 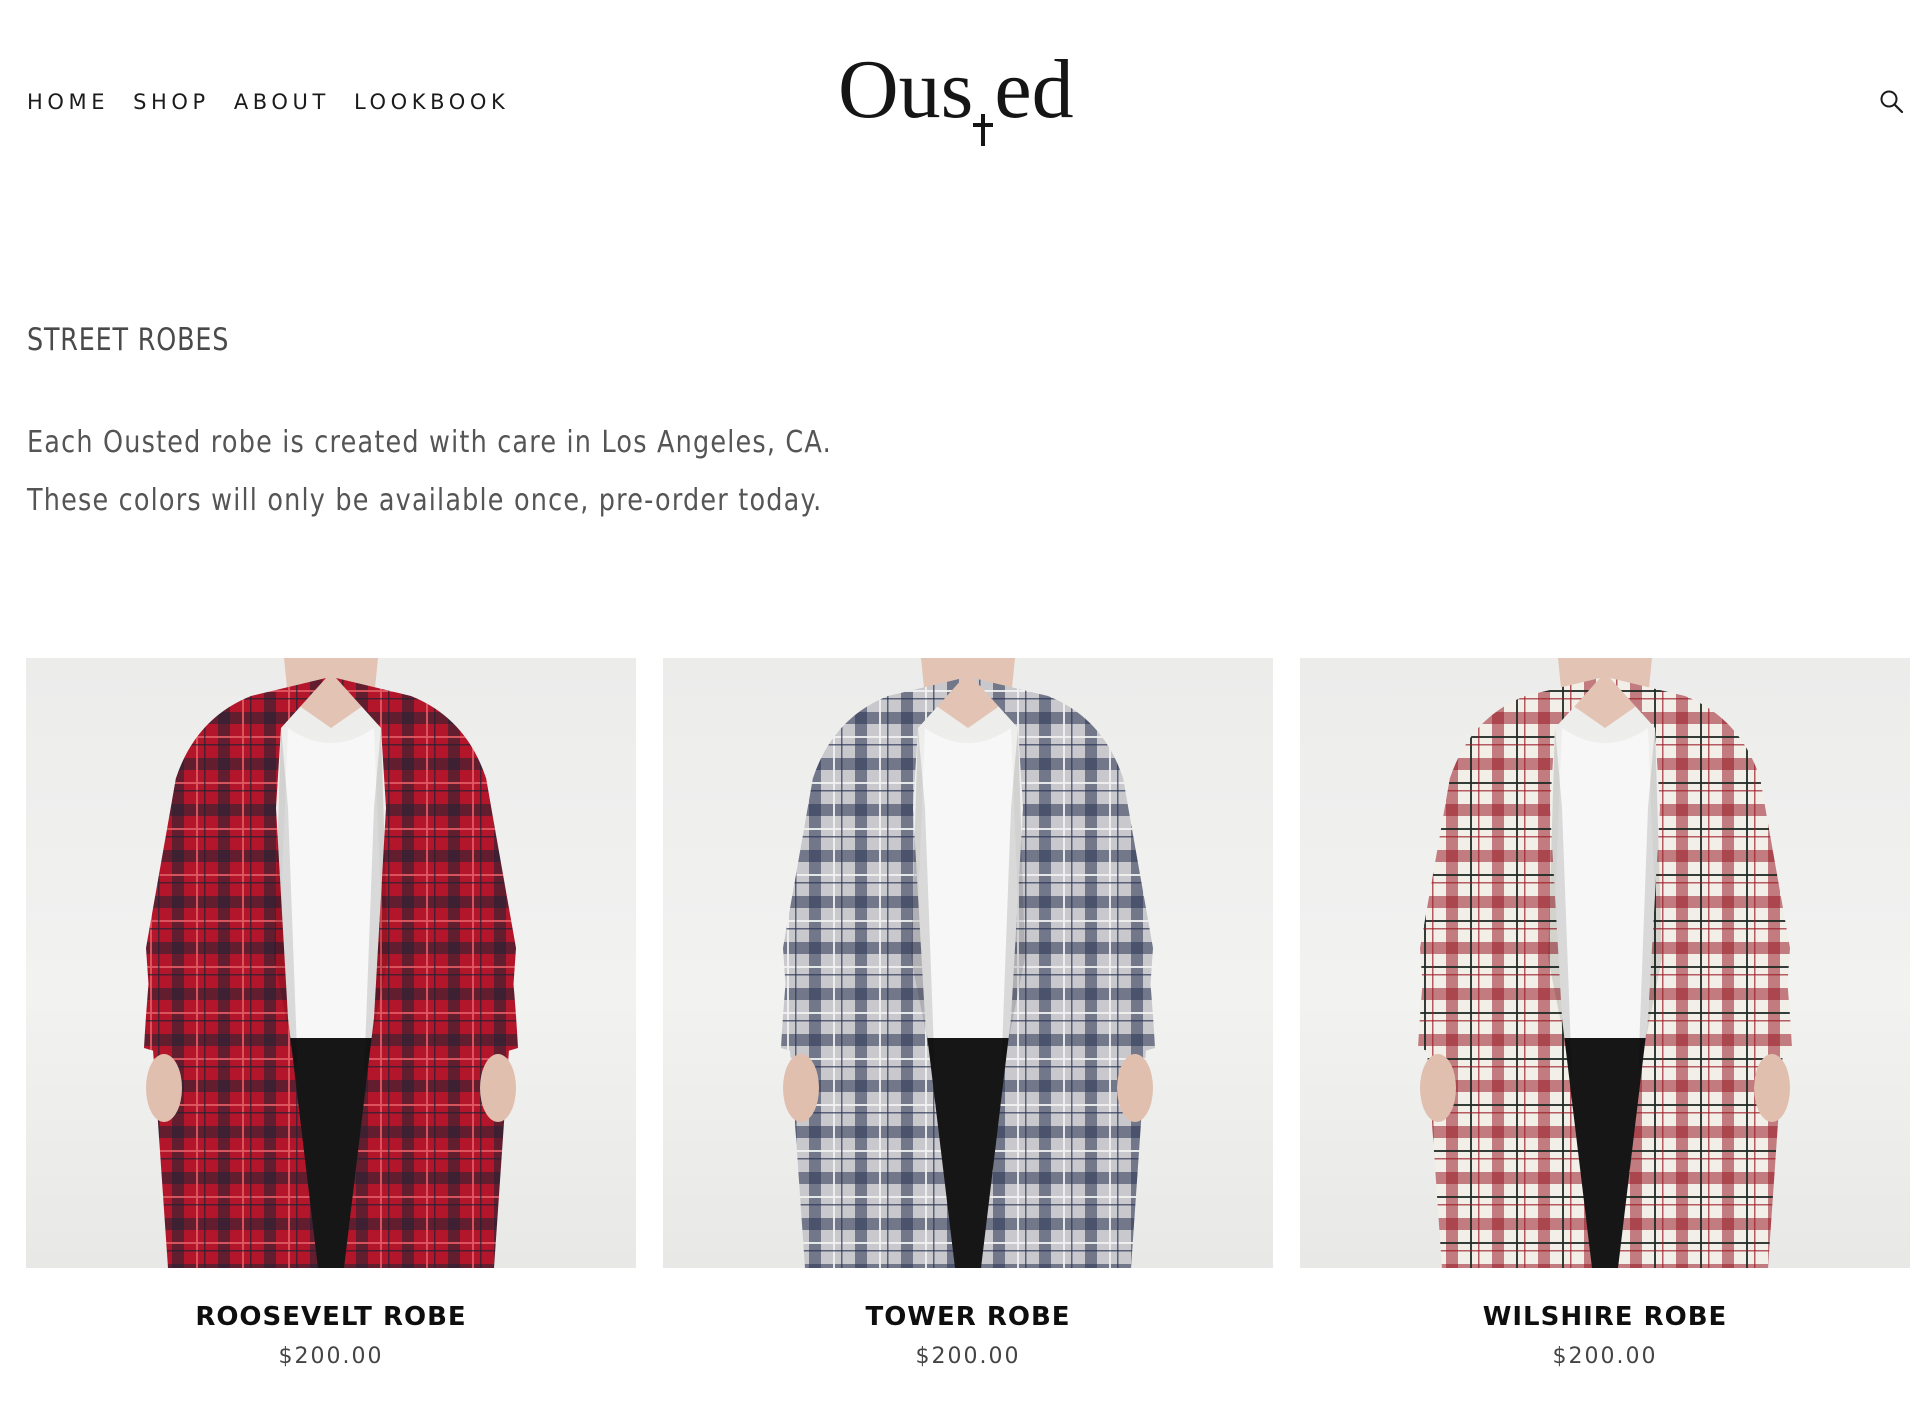 What do you see at coordinates (956, 89) in the screenshot?
I see `brand-logo-text: Ous ed` at bounding box center [956, 89].